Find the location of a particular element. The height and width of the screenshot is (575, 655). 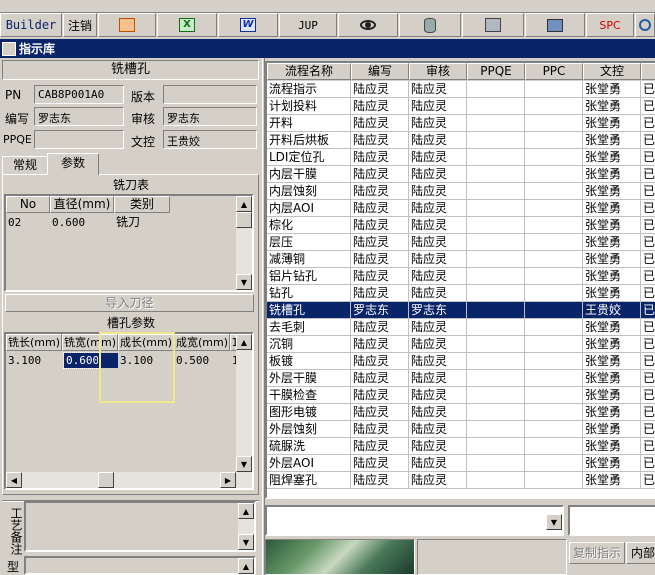

table-row: 铝片钻孔 陆应灵 陆应灵 张堂勇已 is located at coordinates (461, 276).